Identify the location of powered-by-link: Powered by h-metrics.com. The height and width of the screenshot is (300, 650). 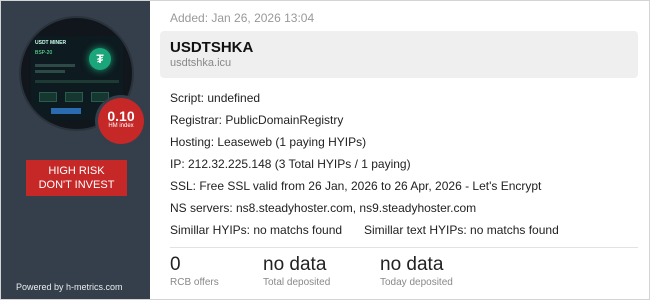
(69, 287).